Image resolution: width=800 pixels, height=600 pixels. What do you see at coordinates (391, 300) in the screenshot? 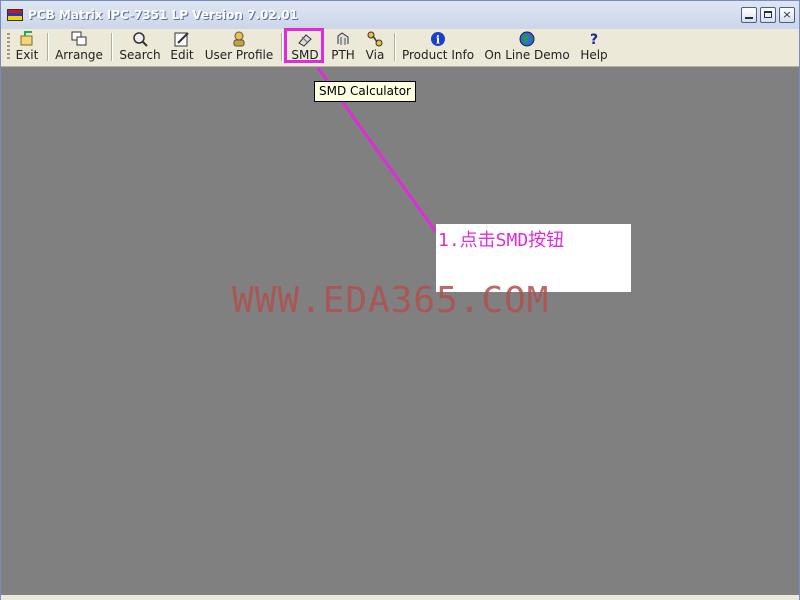
I see `watermark-text: WWW.EDA365.COM` at bounding box center [391, 300].